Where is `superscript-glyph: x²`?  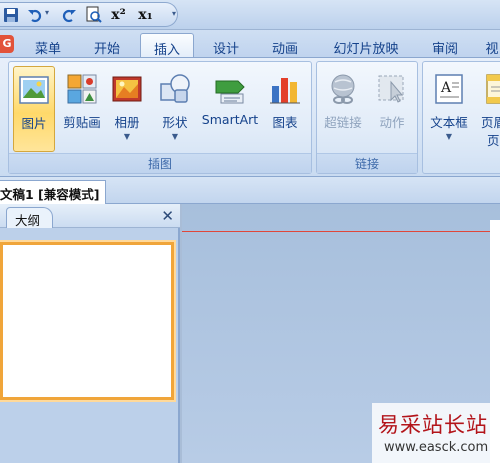
superscript-glyph: x² is located at coordinates (118, 14).